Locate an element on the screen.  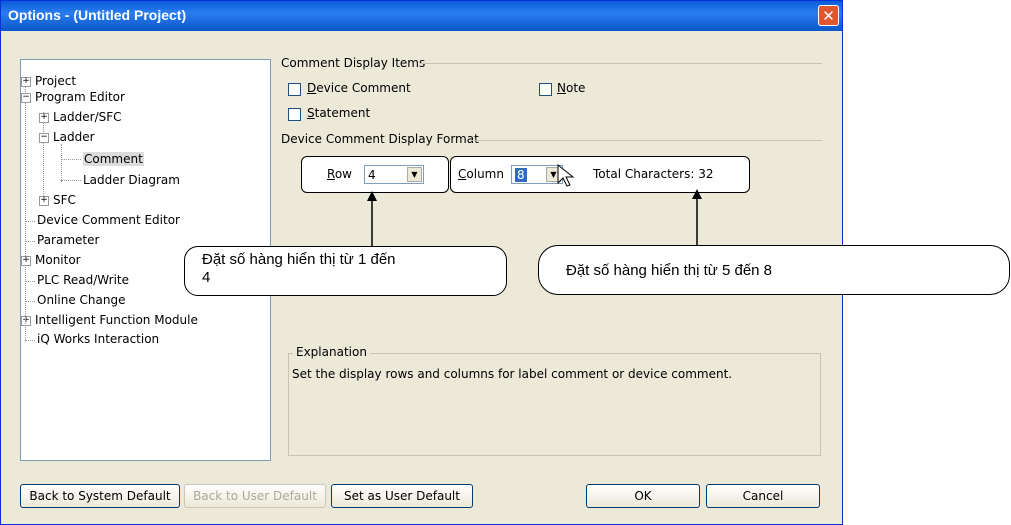
annotation-left-bubble: Đặt số hàng hiển thị từ 1 đến 4 is located at coordinates (345, 271).